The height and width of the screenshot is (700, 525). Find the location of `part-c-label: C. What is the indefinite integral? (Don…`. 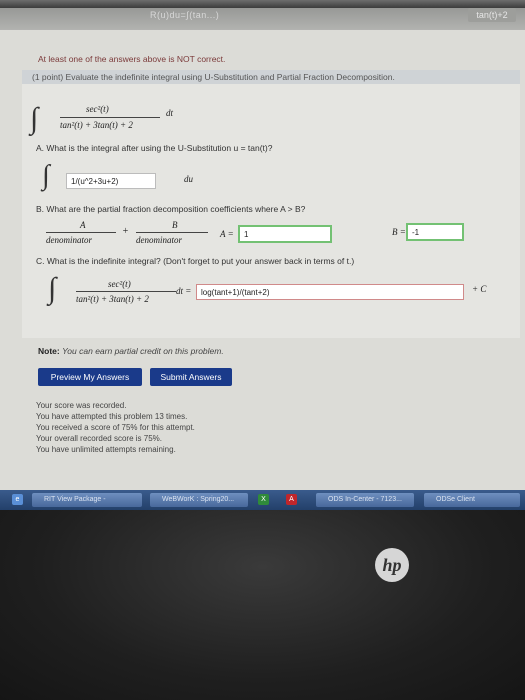

part-c-label: C. What is the indefinite integral? (Don… is located at coordinates (195, 261).